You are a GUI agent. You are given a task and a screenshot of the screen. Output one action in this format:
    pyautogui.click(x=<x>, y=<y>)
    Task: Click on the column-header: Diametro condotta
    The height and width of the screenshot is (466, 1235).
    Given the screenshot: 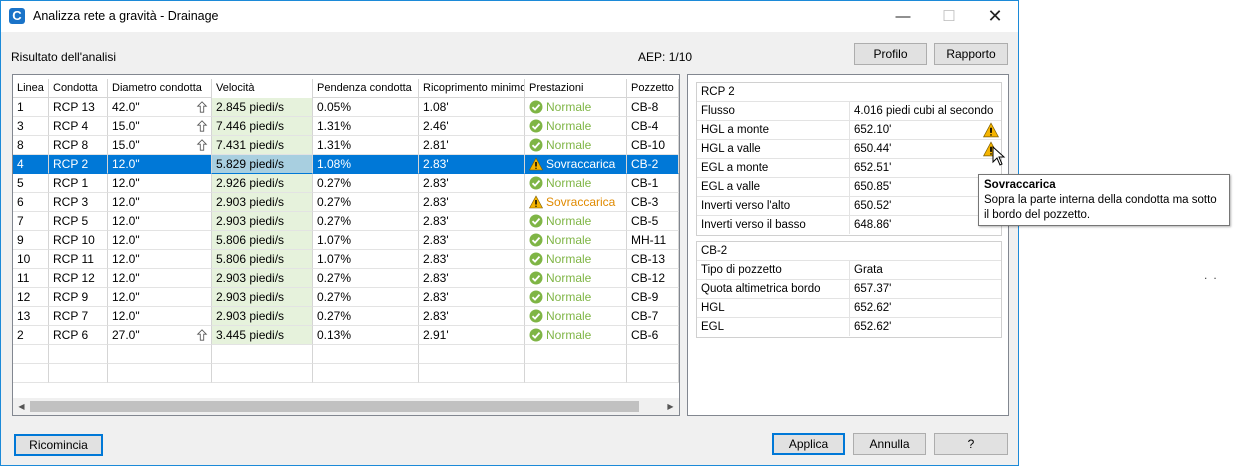 What is the action you would take?
    pyautogui.click(x=160, y=88)
    